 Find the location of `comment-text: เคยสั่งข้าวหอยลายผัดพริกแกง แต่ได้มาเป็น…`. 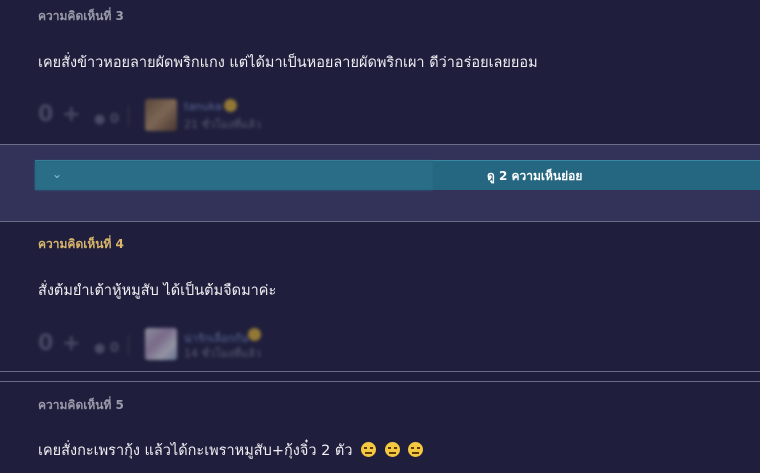

comment-text: เคยสั่งข้าวหอยลายผัดพริกแกง แต่ได้มาเป็น… is located at coordinates (288, 63).